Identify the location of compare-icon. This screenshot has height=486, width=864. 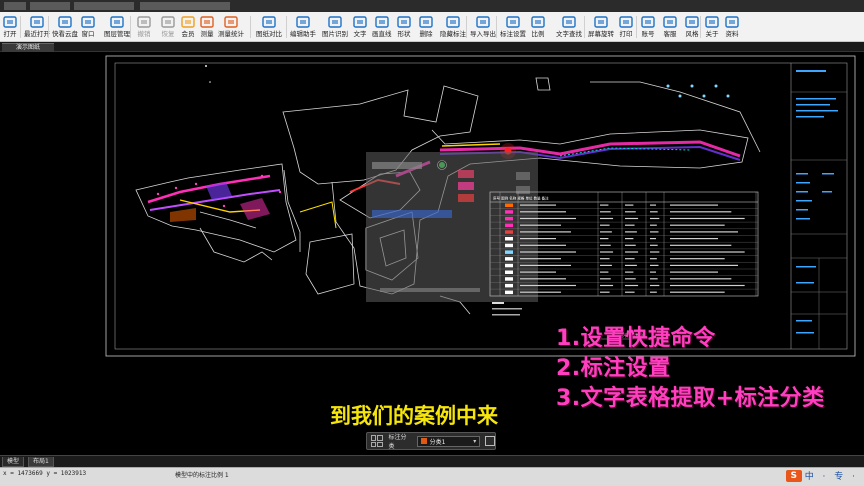
(269, 22).